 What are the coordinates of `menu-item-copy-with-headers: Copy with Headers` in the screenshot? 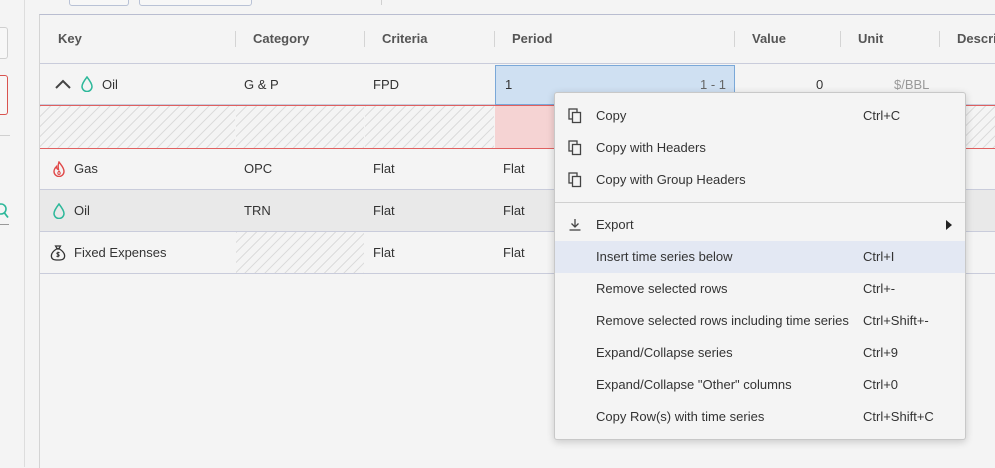 It's located at (760, 148).